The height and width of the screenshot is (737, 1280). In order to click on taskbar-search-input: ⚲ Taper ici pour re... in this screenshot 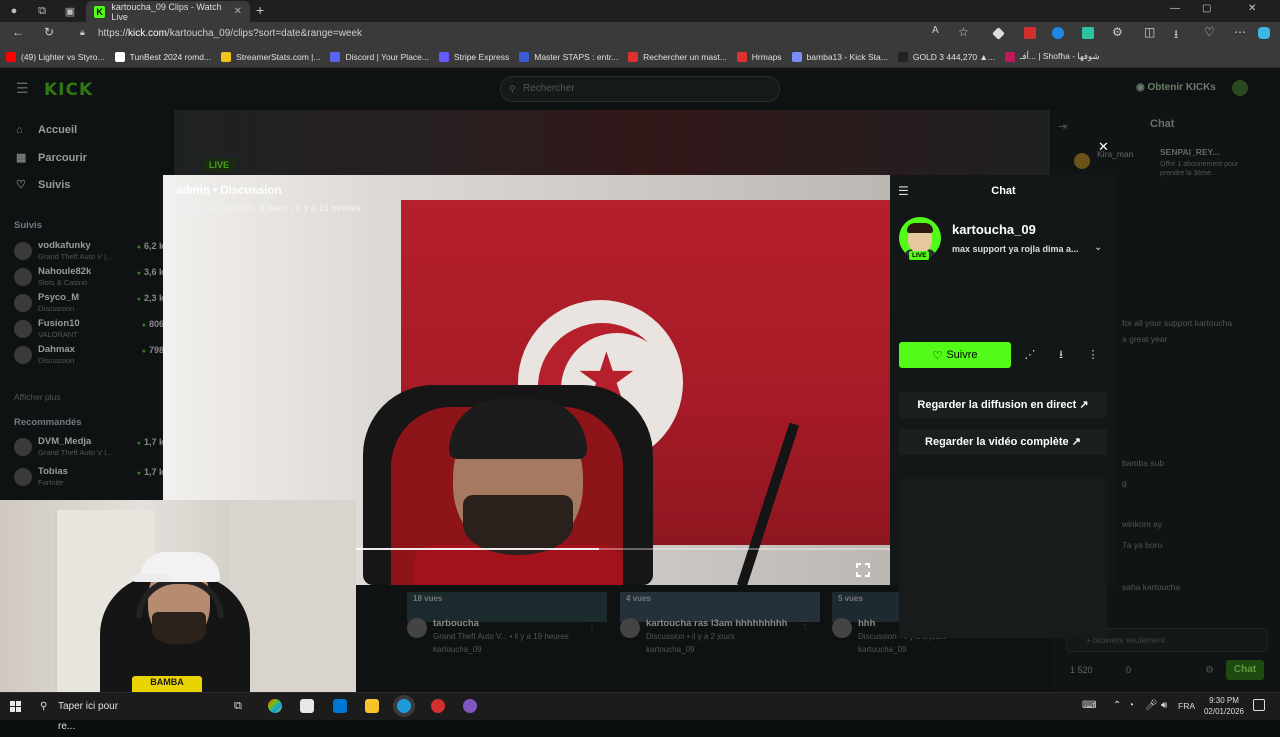, I will do `click(86, 714)`.